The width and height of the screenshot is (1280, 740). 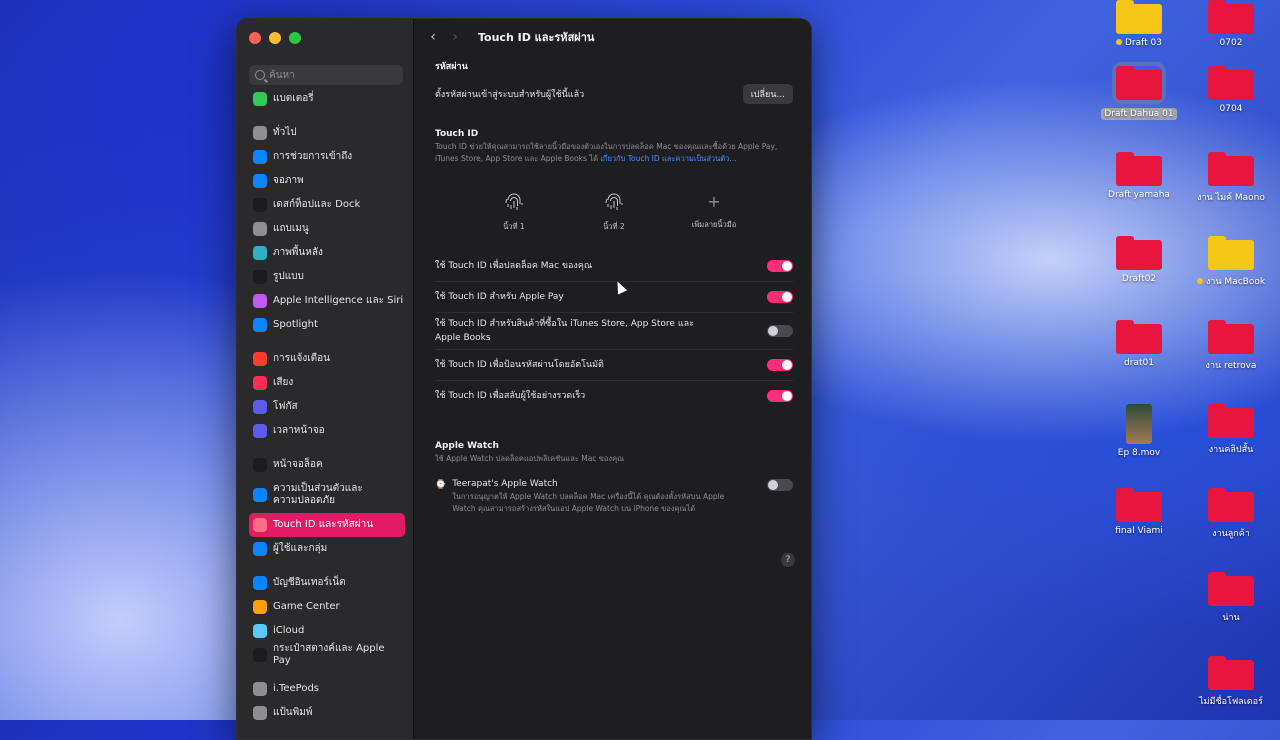 I want to click on touchid-section-title: Touch ID, so click(x=457, y=134).